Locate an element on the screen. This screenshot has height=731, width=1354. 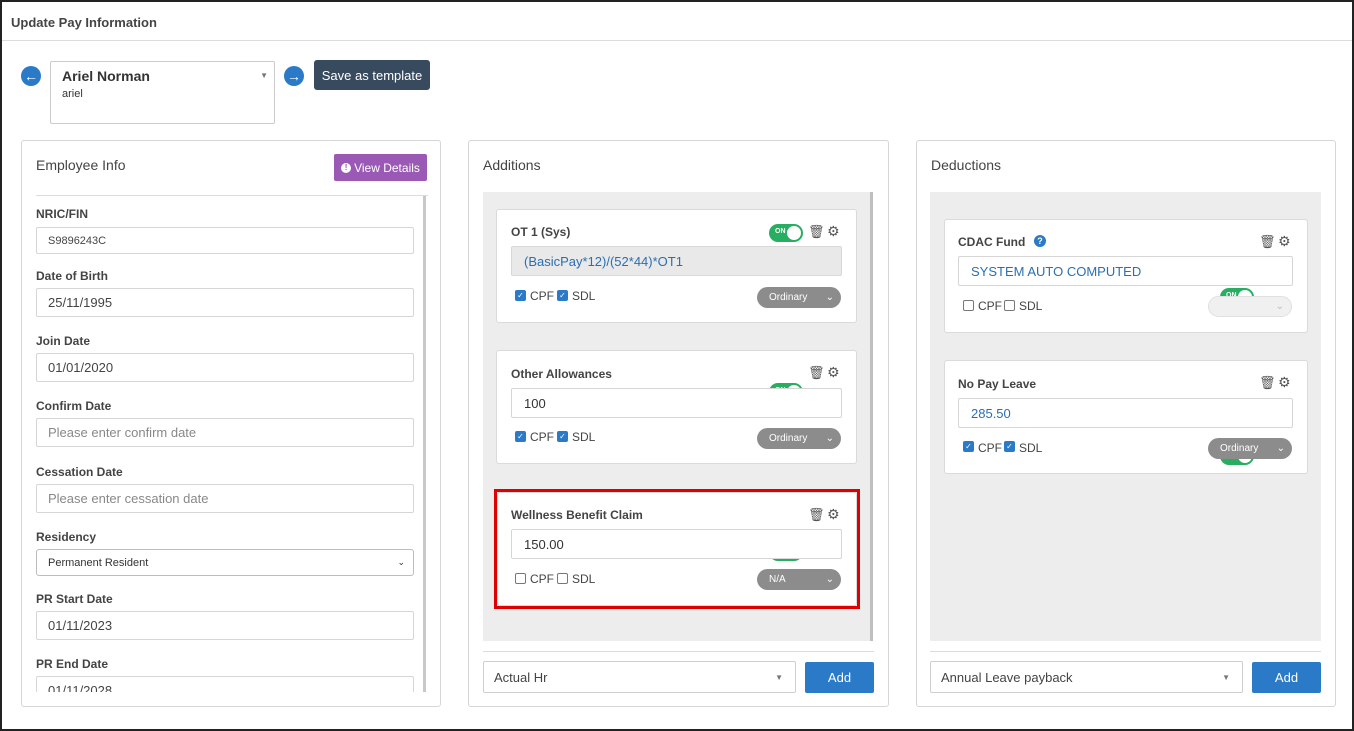
arrow-left-circle-icon: ← is located at coordinates (31, 76).